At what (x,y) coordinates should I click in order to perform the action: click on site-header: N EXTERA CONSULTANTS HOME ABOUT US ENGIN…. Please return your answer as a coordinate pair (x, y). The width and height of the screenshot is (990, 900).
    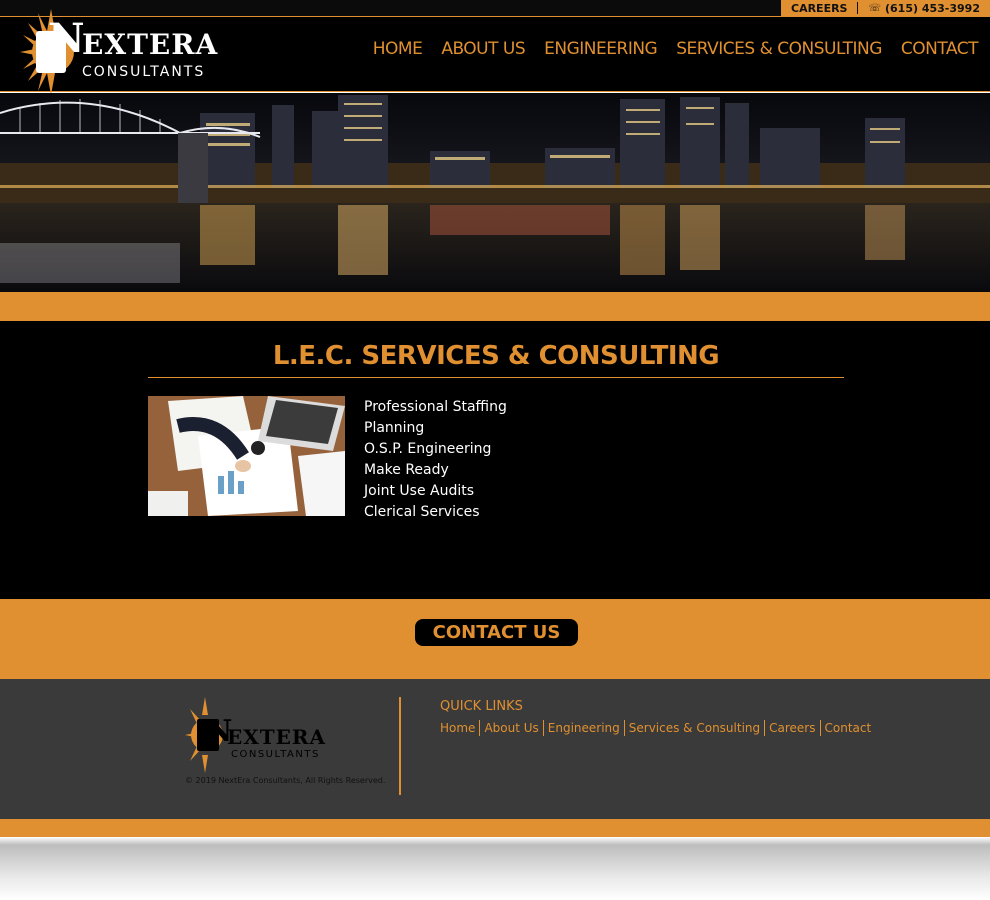
    Looking at the image, I should click on (495, 52).